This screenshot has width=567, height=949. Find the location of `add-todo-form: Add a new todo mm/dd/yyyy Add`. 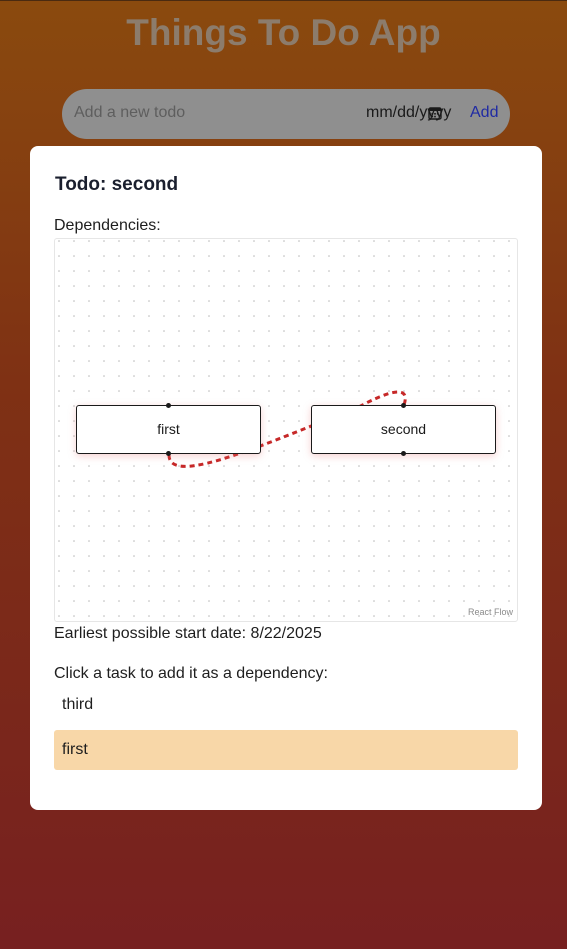

add-todo-form: Add a new todo mm/dd/yyyy Add is located at coordinates (286, 114).